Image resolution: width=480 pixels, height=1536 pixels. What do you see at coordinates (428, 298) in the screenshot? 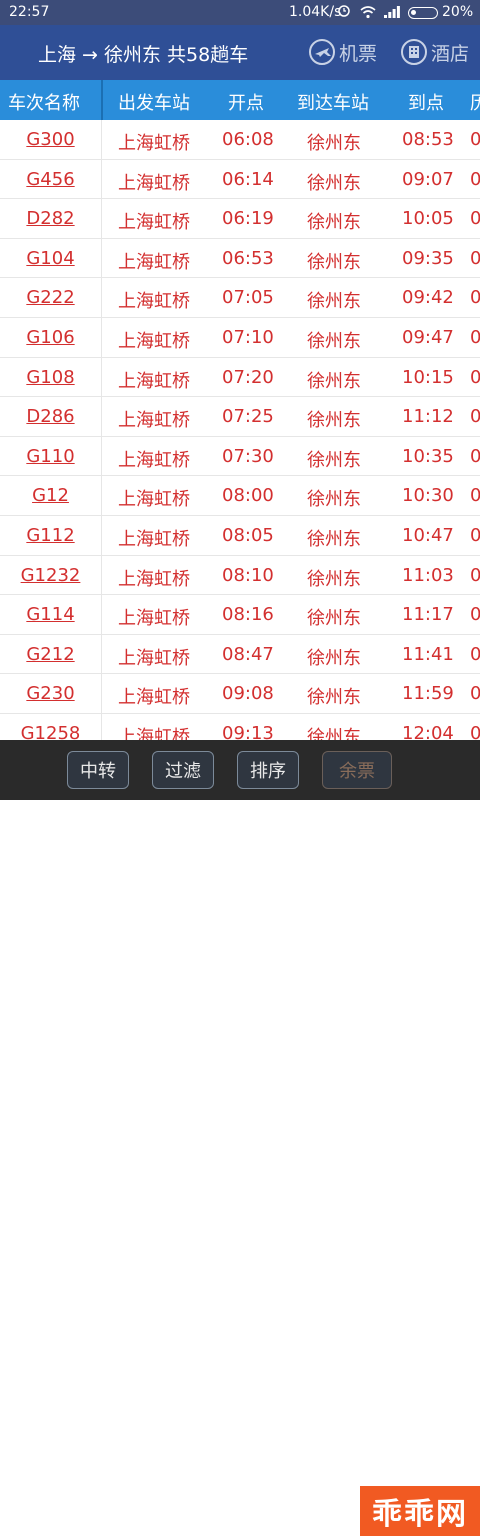
I see `arrival-time: 09:42` at bounding box center [428, 298].